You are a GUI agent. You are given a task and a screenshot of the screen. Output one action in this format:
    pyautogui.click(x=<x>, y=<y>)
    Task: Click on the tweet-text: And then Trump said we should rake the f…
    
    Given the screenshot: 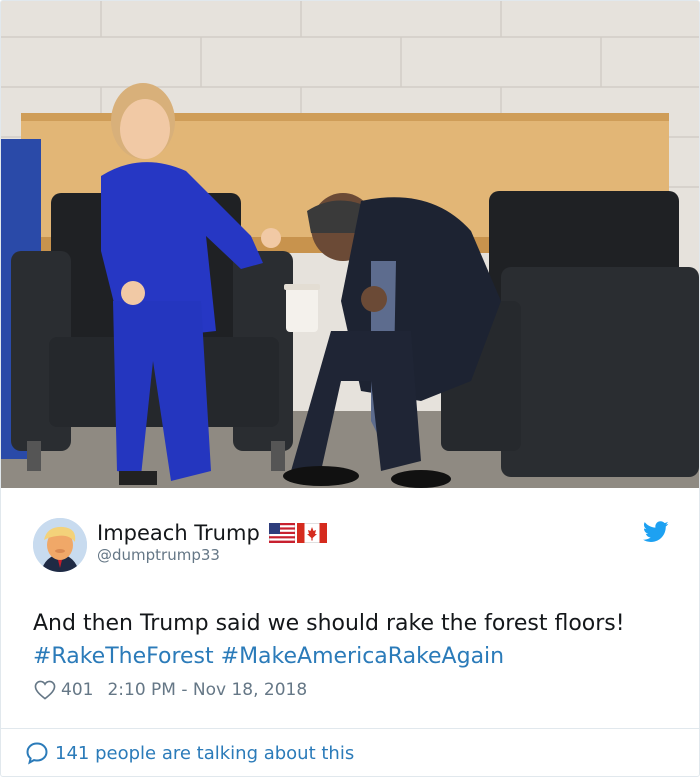 What is the action you would take?
    pyautogui.click(x=353, y=640)
    